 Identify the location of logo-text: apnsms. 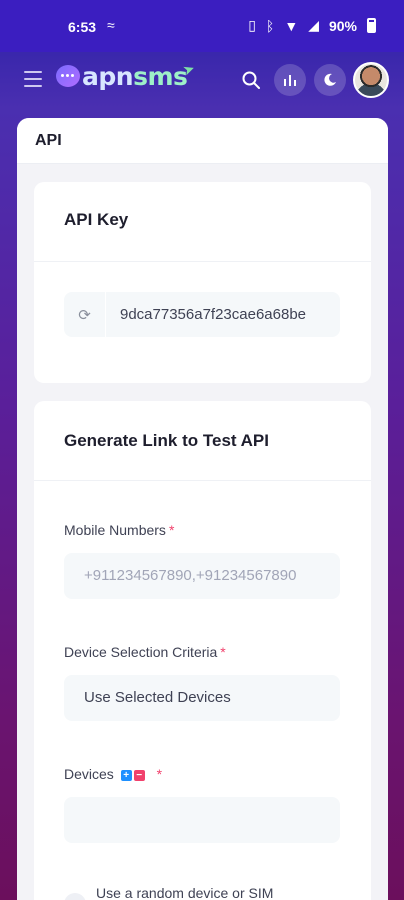
(135, 76).